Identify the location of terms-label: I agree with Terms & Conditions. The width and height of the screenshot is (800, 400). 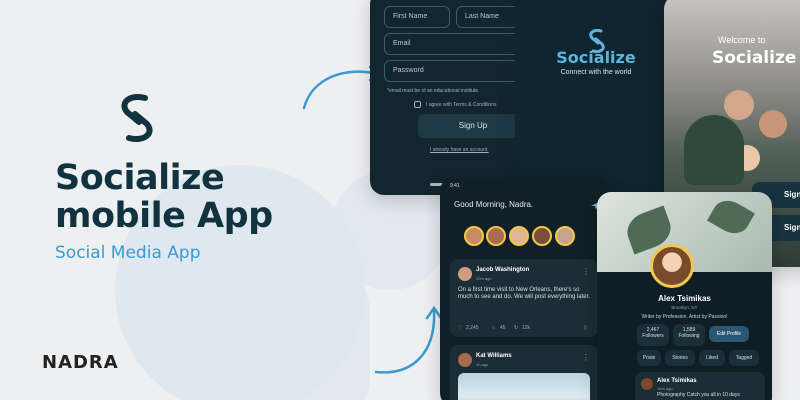
(461, 105).